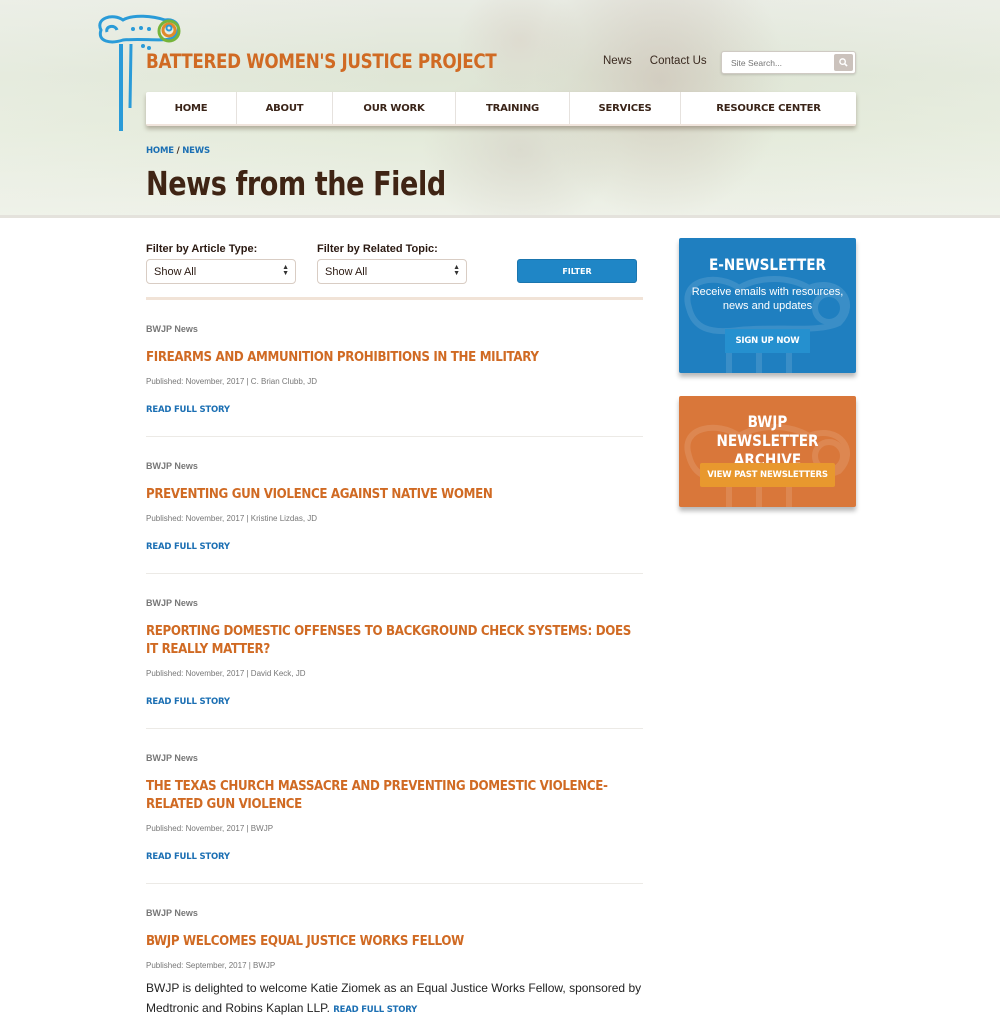  I want to click on nav-item-about: ABOUT, so click(285, 108).